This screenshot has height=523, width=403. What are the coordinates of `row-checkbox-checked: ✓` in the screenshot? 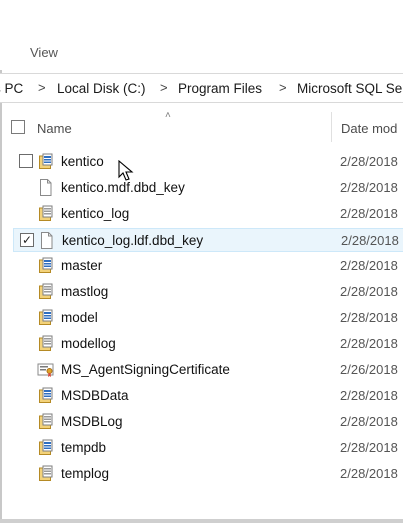 It's located at (27, 240).